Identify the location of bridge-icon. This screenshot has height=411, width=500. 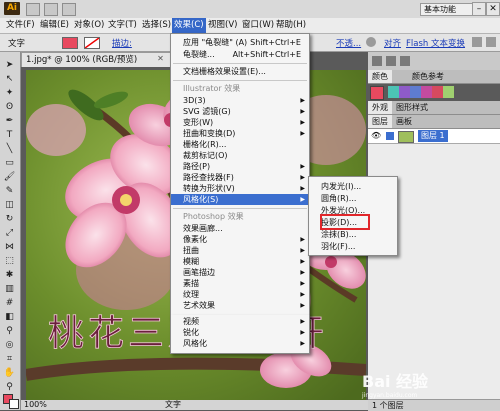
(33, 9).